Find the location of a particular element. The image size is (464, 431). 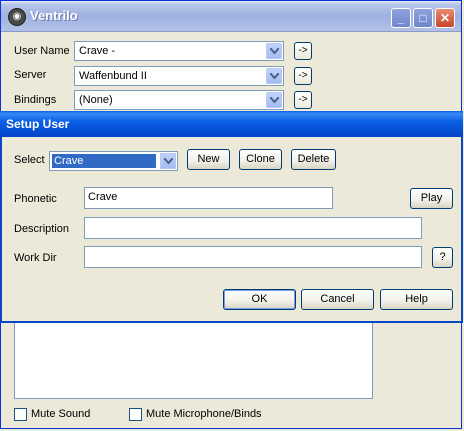

close-button: ✕ is located at coordinates (445, 18).